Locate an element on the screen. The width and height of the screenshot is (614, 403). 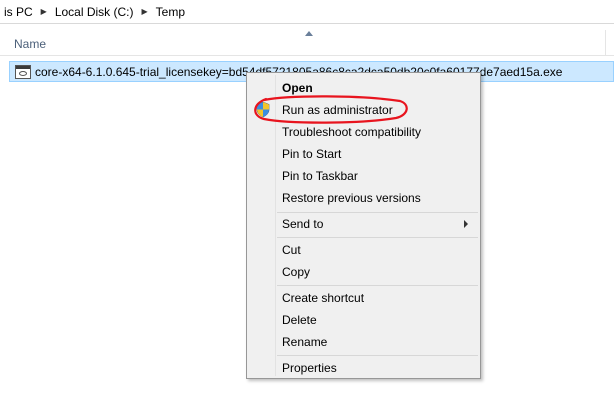
menu-item-troubleshoot-compatibility: Troubleshoot compatibility is located at coordinates (363, 132).